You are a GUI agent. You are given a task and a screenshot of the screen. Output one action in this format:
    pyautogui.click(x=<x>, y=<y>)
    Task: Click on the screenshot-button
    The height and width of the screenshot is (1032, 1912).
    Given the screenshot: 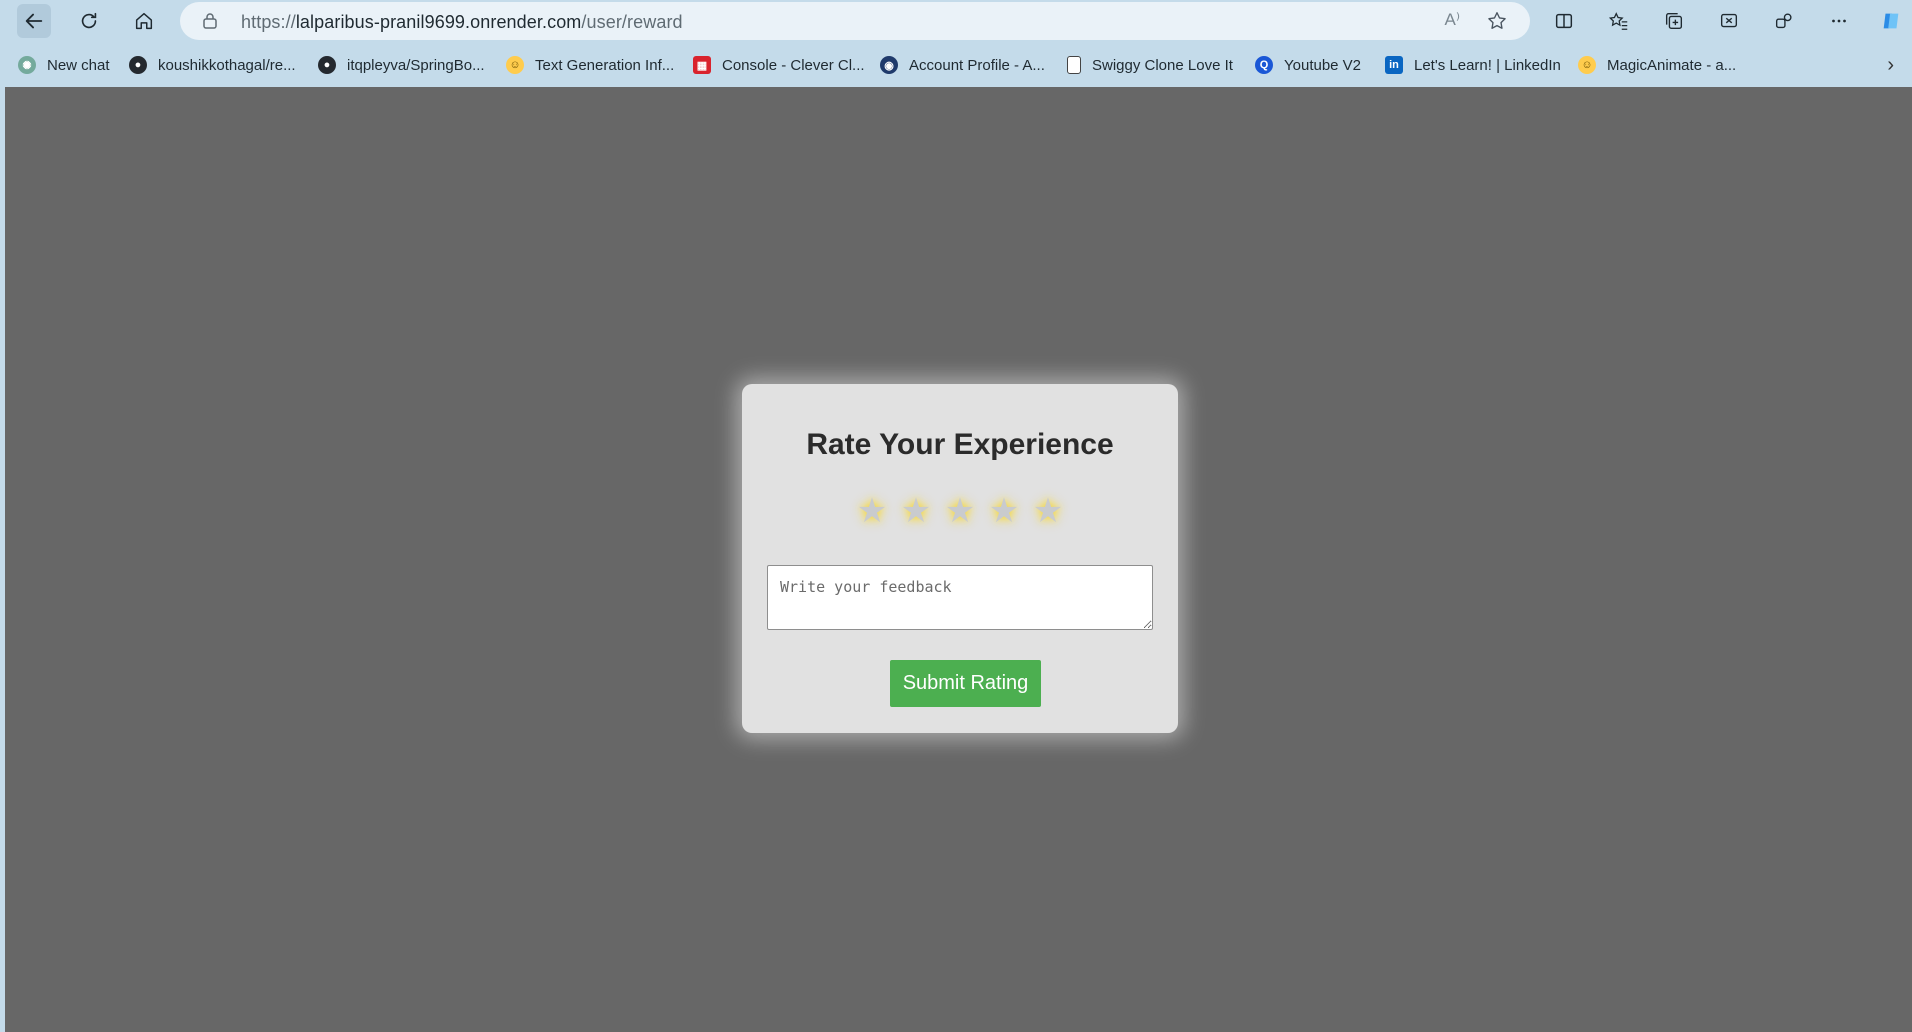 What is the action you would take?
    pyautogui.click(x=1729, y=21)
    